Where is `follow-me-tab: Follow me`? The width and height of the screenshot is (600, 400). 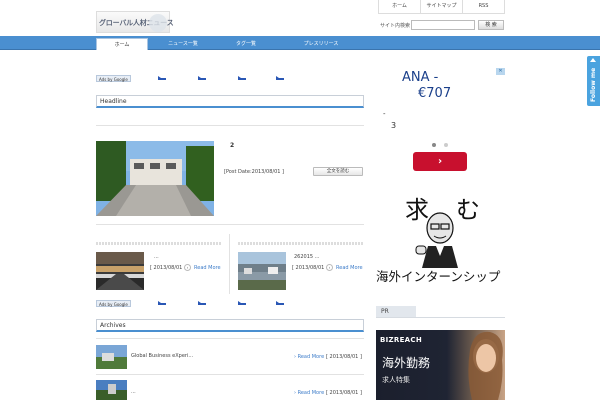 follow-me-tab: Follow me is located at coordinates (593, 81).